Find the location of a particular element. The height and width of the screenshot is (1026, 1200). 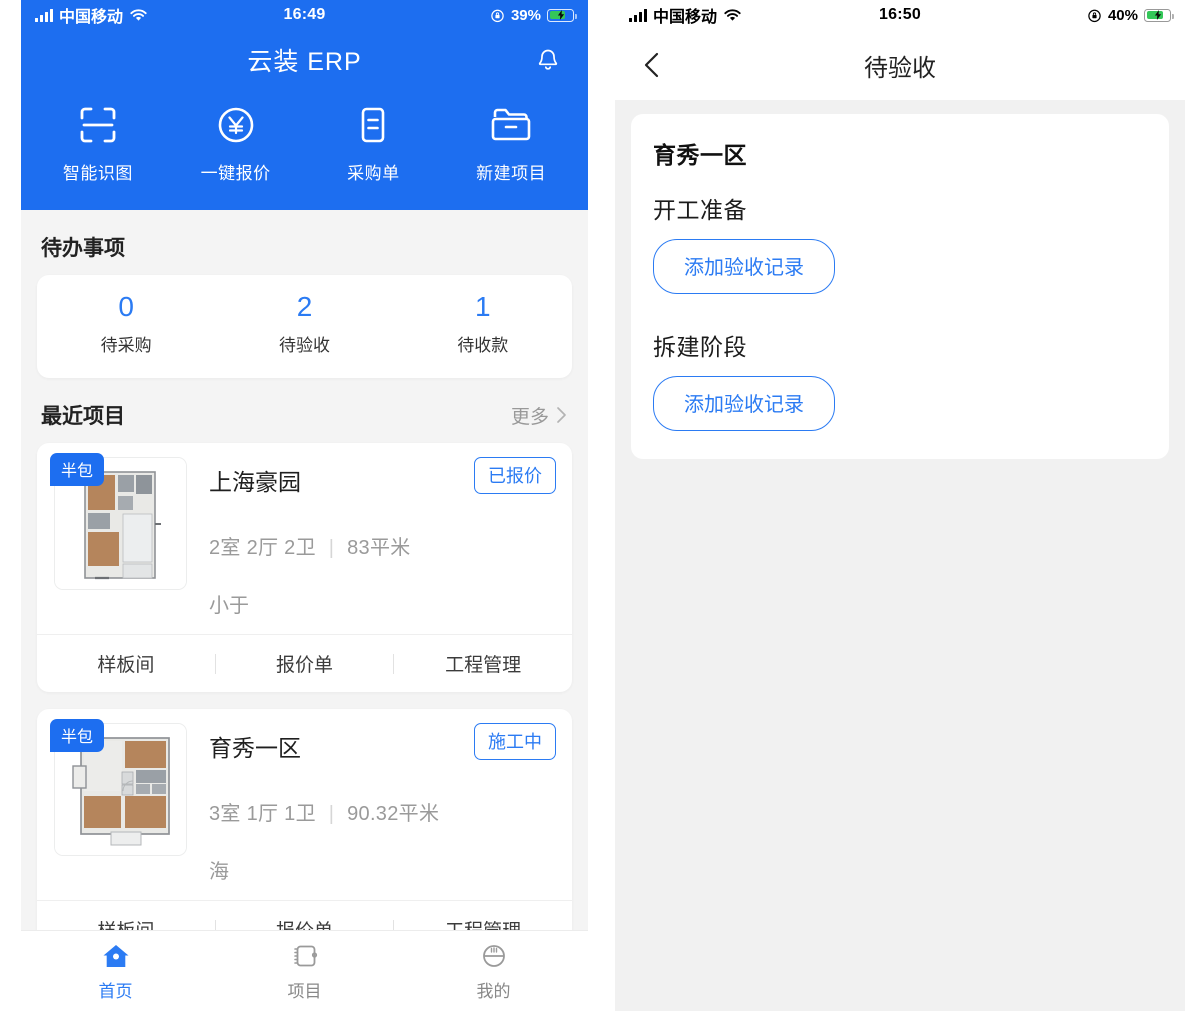

chevron-left-icon is located at coordinates (652, 65).